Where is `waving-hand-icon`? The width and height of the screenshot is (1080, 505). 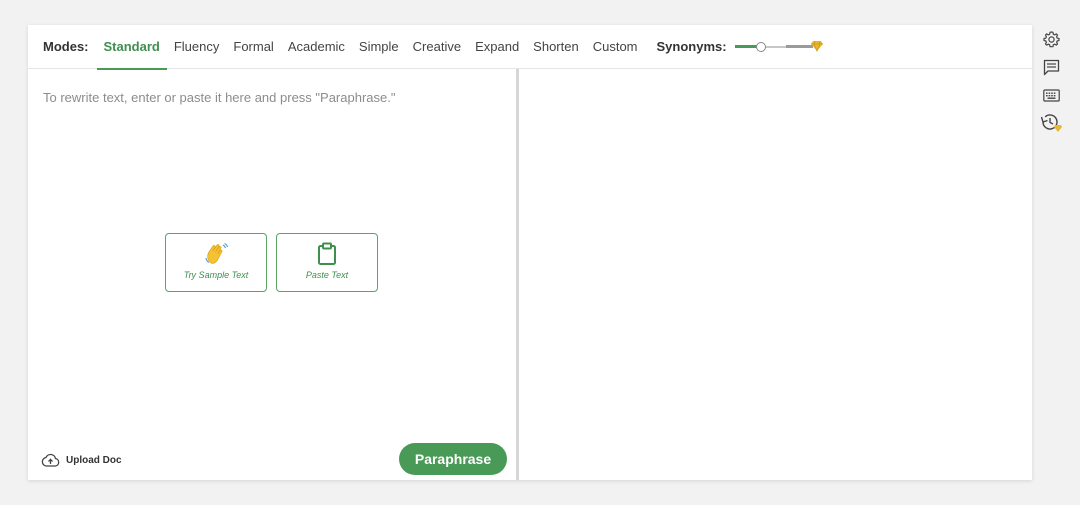 waving-hand-icon is located at coordinates (217, 253).